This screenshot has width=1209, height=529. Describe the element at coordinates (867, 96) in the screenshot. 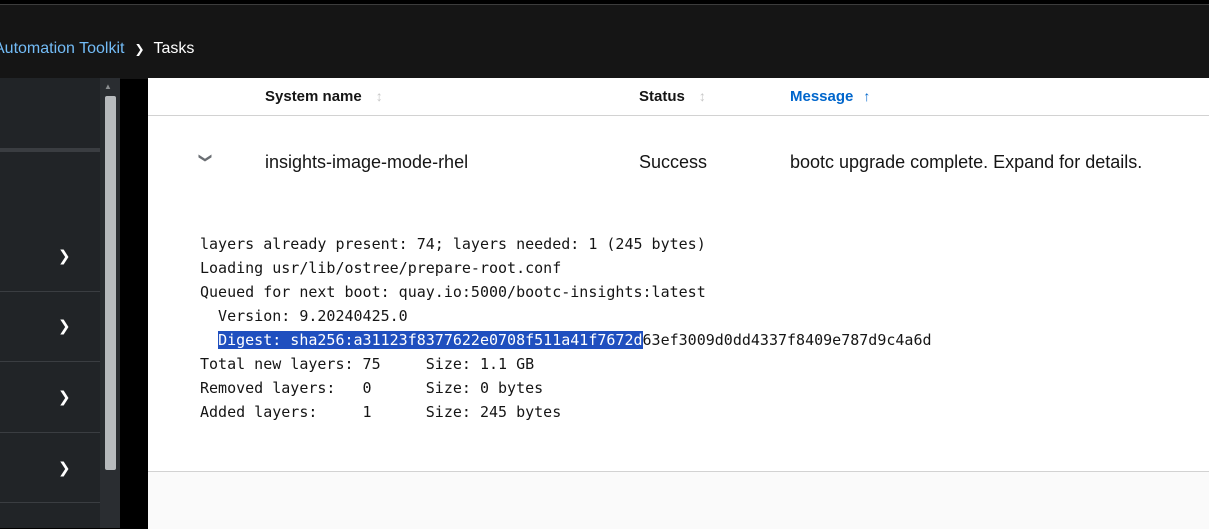

I see `sort-ascending-icon: ↑` at that location.